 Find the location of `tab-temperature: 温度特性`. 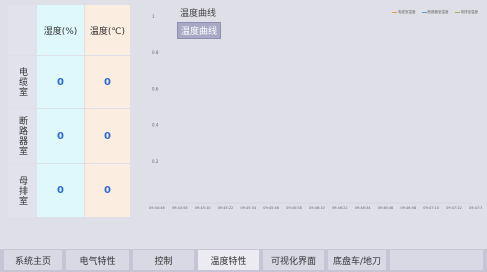

tab-temperature: 温度特性 is located at coordinates (228, 260).